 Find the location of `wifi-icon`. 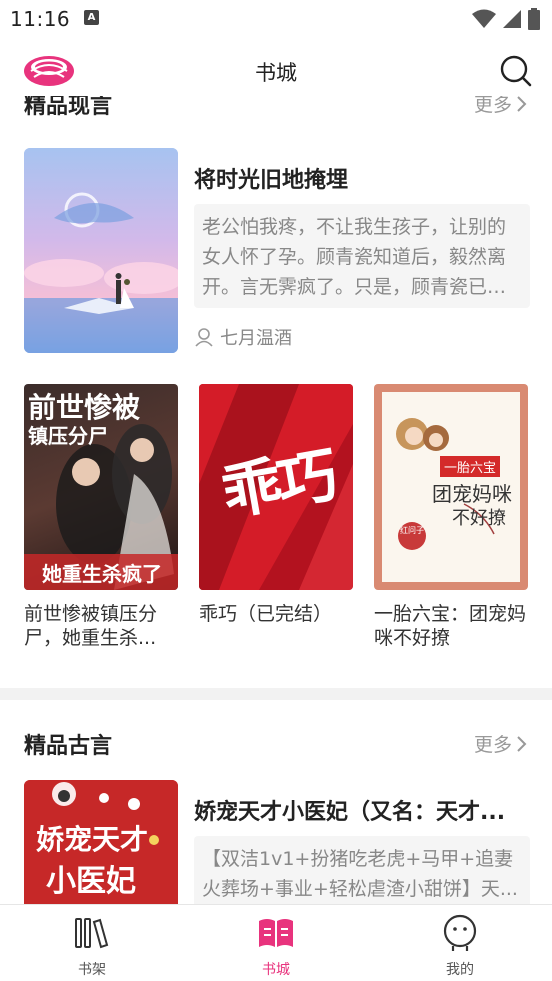

wifi-icon is located at coordinates (484, 18).